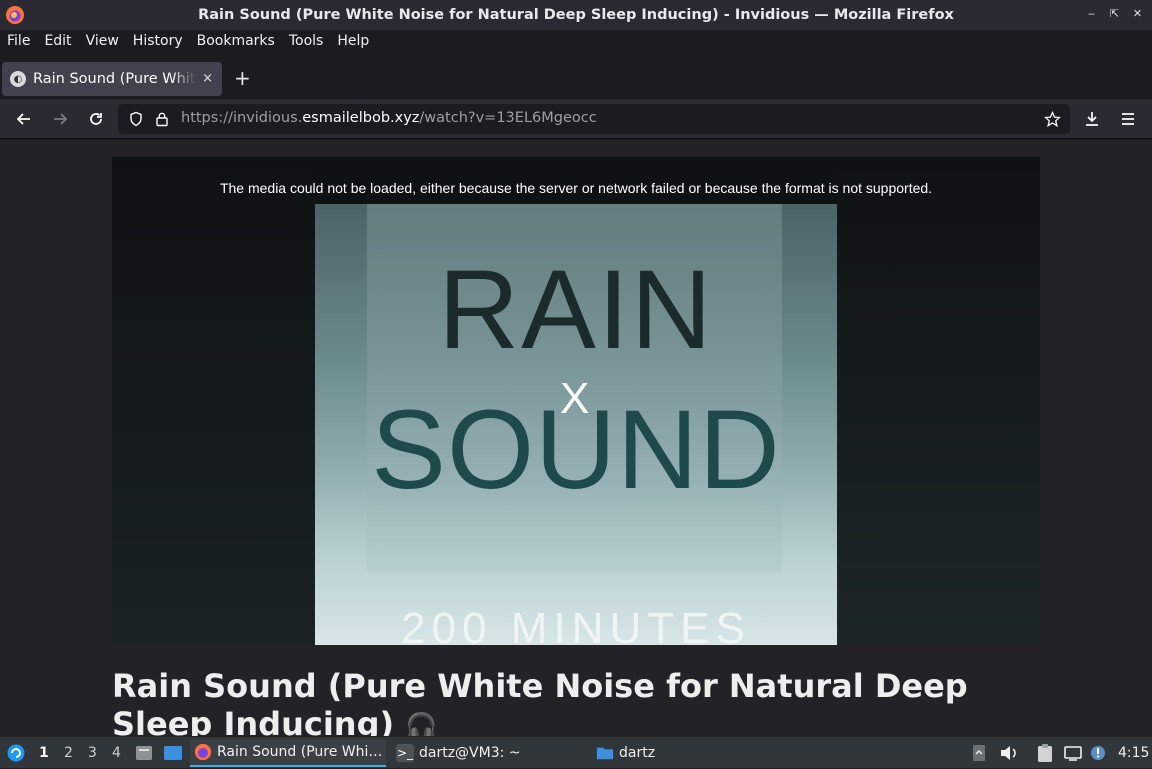  Describe the element at coordinates (1098, 753) in the screenshot. I see `notification-icon` at that location.